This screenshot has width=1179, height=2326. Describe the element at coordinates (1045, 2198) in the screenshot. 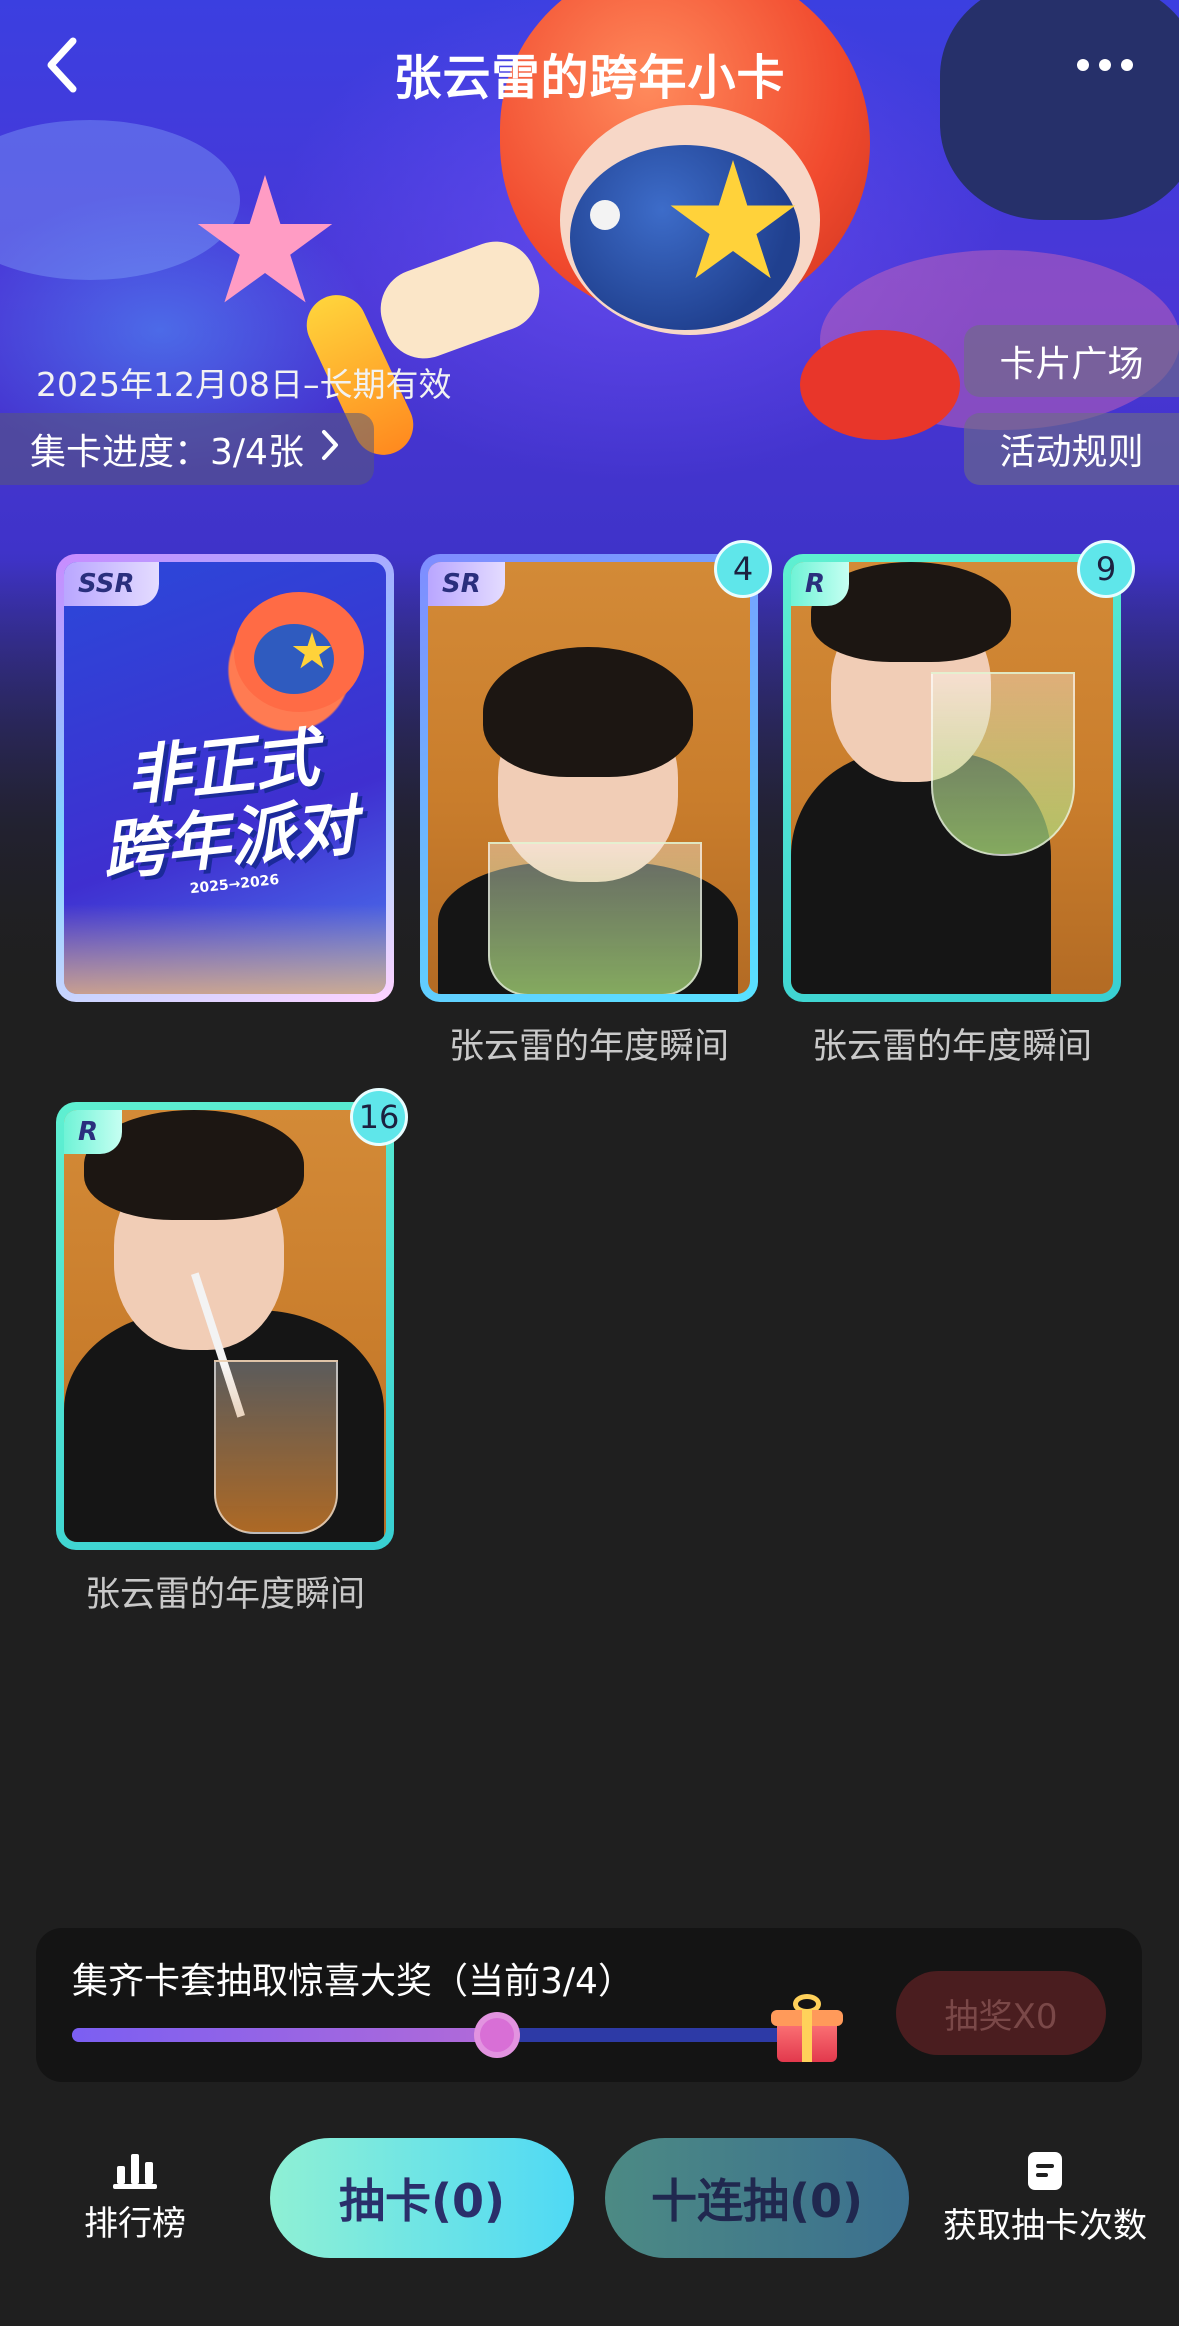

I see `get-draws-button: 获取抽卡次数` at that location.